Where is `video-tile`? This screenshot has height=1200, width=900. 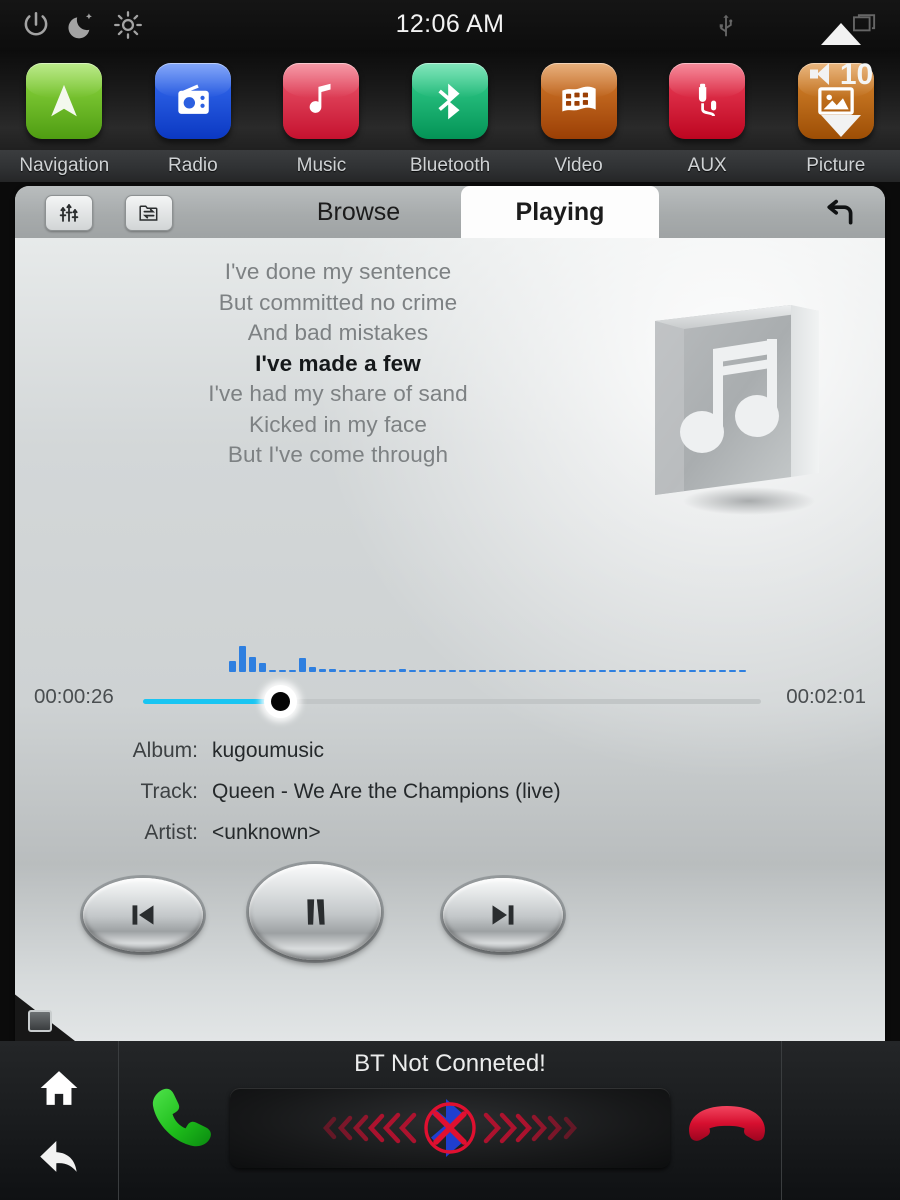 video-tile is located at coordinates (578, 101).